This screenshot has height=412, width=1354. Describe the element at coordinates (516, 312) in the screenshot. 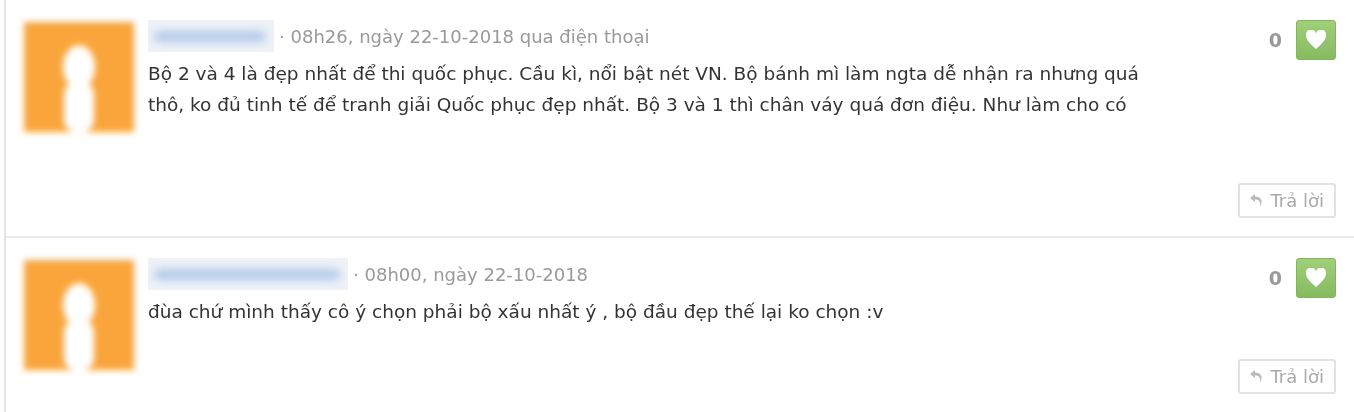

I see `comment-text: đùa chứ mình thấy cô ý chọn phải bộ xấu nhất ý , bộ đầu đẹp thế lại ko chọn :v` at that location.